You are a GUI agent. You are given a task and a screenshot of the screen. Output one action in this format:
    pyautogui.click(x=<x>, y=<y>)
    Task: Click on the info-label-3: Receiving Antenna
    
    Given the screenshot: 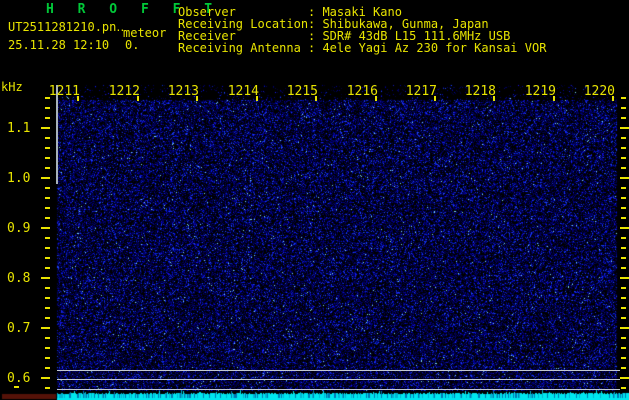 What is the action you would take?
    pyautogui.click(x=239, y=48)
    